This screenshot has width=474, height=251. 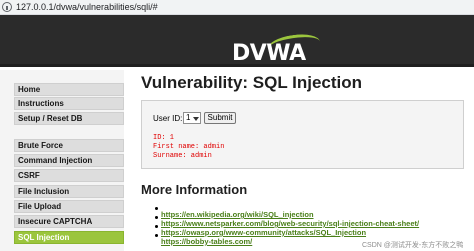 What do you see at coordinates (269, 53) in the screenshot?
I see `dvwa-logo: DVWA` at bounding box center [269, 53].